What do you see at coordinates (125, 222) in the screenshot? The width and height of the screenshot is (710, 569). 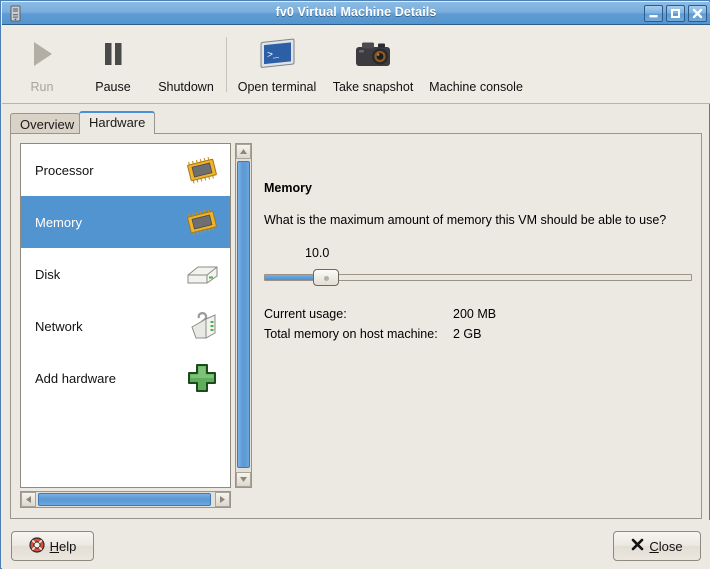 I see `hardware-list-item-memory: Memory` at bounding box center [125, 222].